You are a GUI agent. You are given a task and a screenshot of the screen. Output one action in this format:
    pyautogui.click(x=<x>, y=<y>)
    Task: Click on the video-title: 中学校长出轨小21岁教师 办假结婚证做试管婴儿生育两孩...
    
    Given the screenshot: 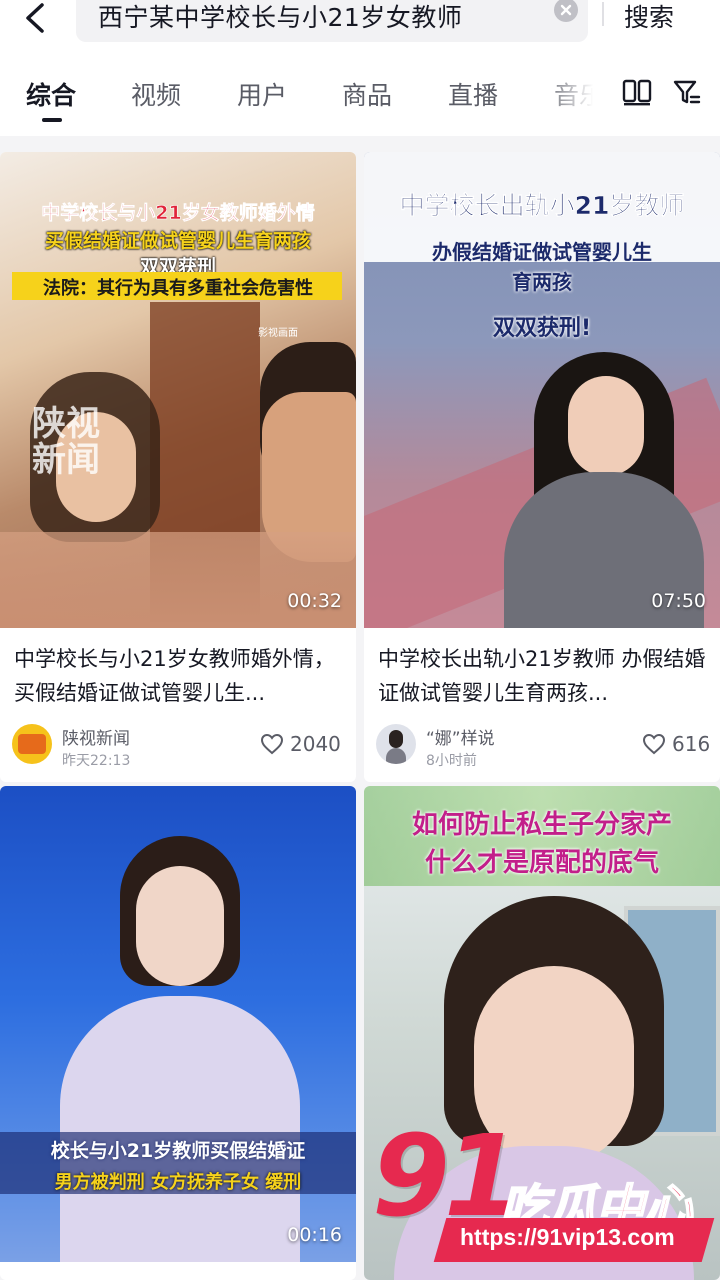 What is the action you would take?
    pyautogui.click(x=543, y=676)
    